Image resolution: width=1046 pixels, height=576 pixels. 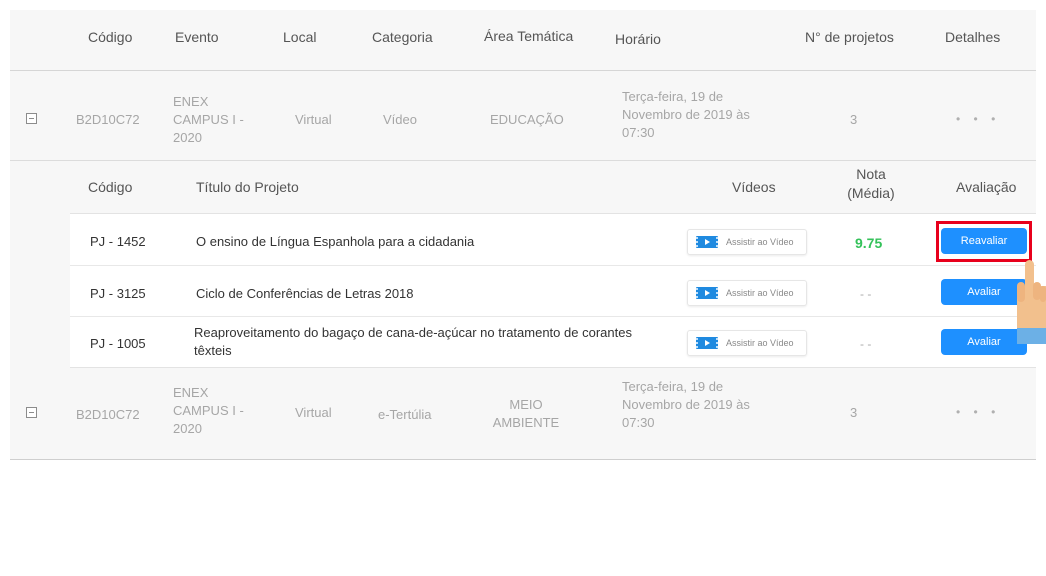 What do you see at coordinates (973, 37) in the screenshot?
I see `header-detalhes: Detalhes` at bounding box center [973, 37].